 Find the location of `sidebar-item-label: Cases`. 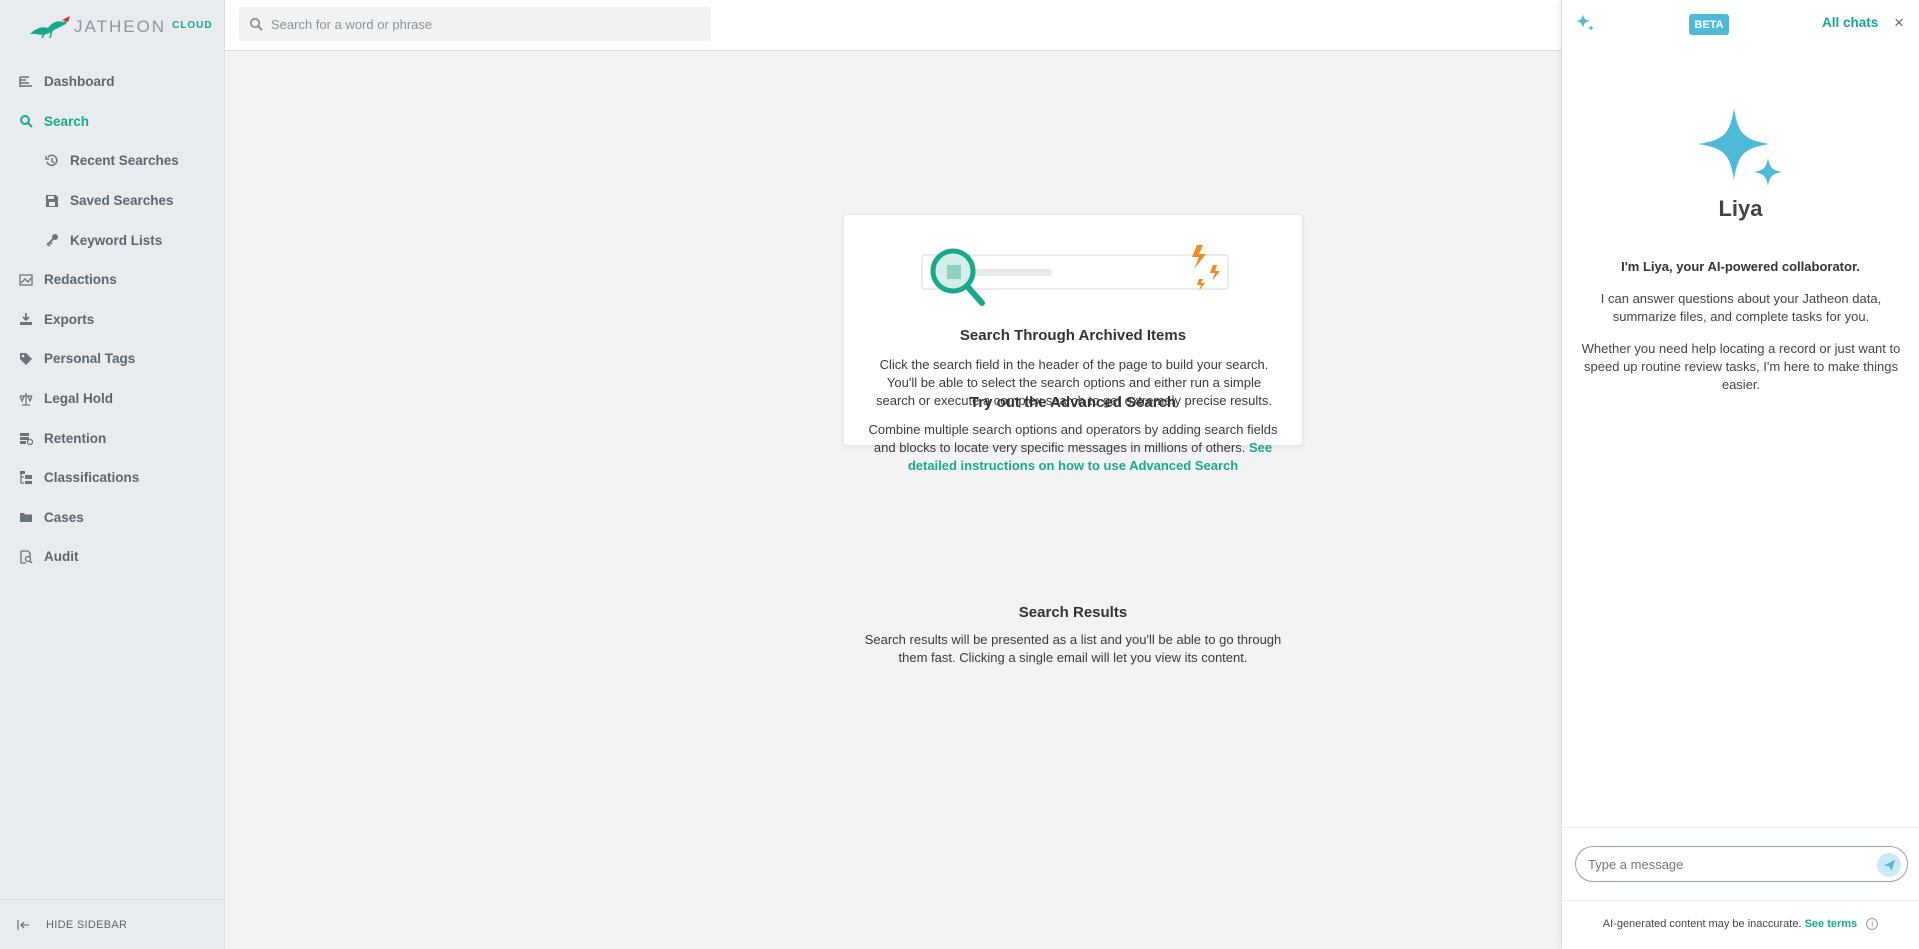

sidebar-item-label: Cases is located at coordinates (64, 517).